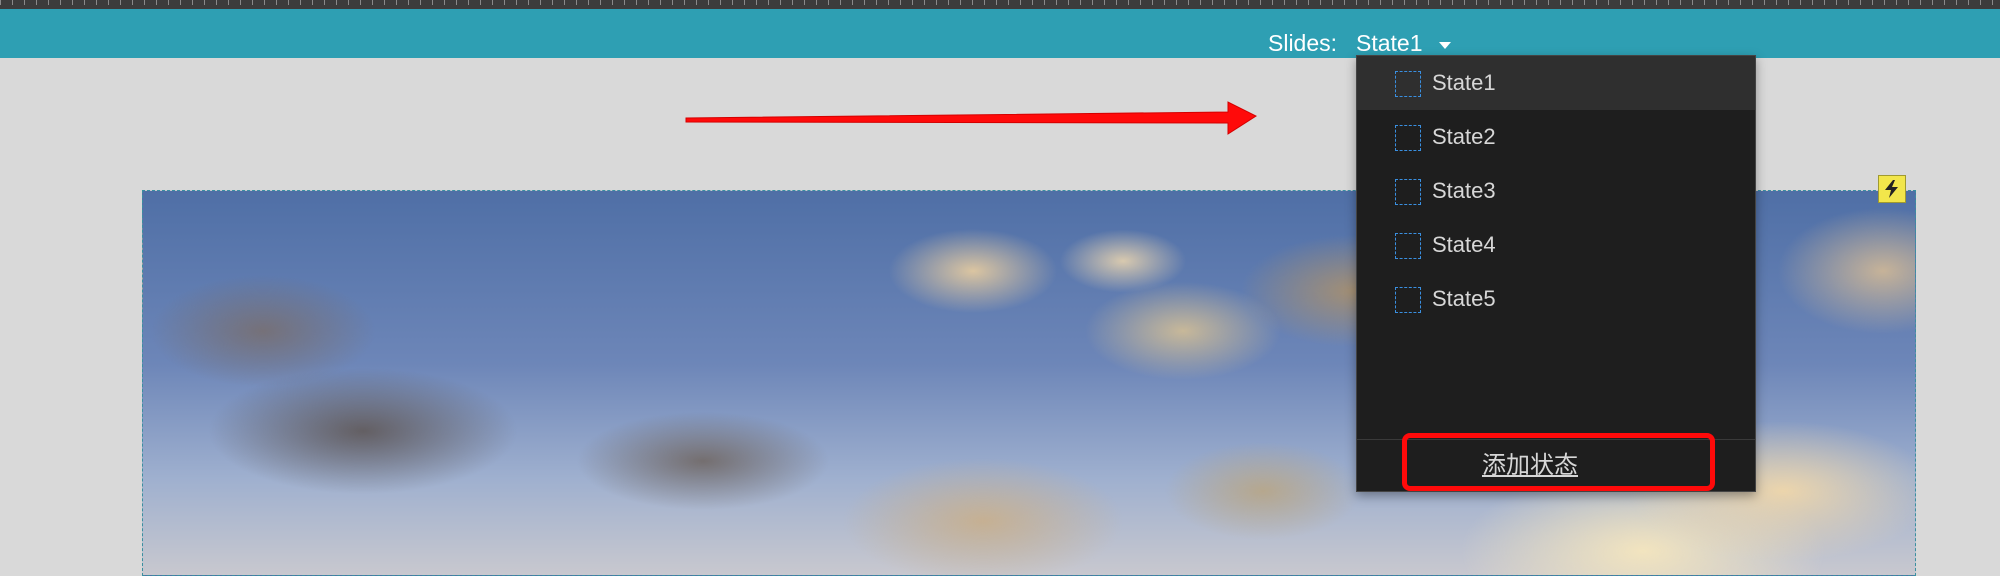  Describe the element at coordinates (1530, 465) in the screenshot. I see `add-state-label: 添加状态` at that location.